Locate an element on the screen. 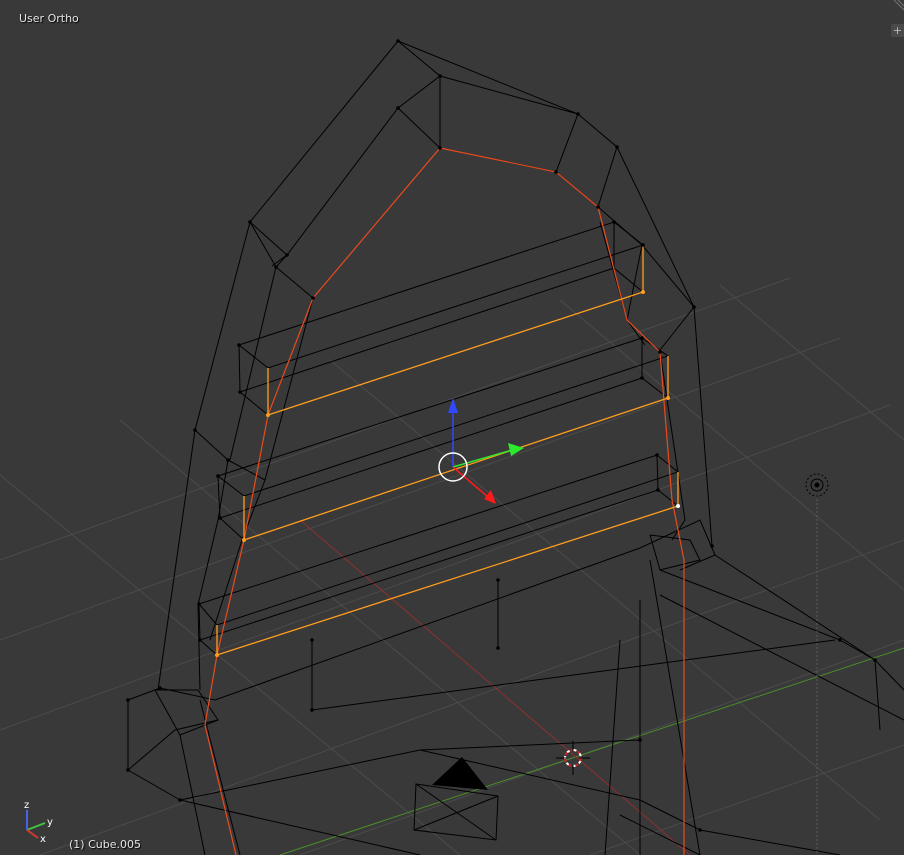 Image resolution: width=904 pixels, height=855 pixels. axis-gizmo-label-y: y is located at coordinates (50, 822).